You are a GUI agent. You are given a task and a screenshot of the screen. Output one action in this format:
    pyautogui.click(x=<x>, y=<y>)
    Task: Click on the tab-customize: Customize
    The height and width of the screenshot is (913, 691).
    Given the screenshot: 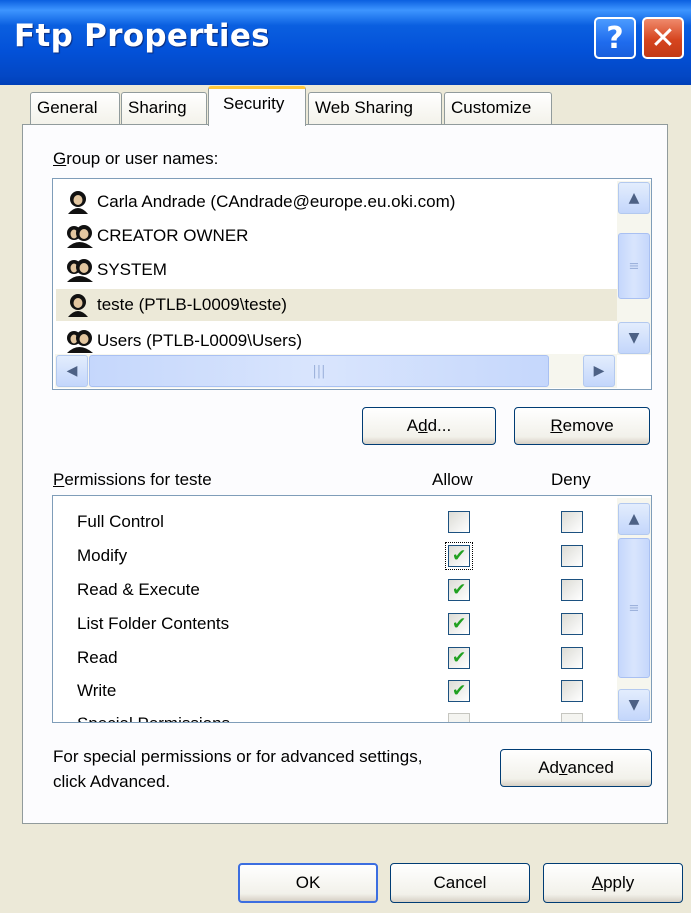 What is the action you would take?
    pyautogui.click(x=498, y=108)
    